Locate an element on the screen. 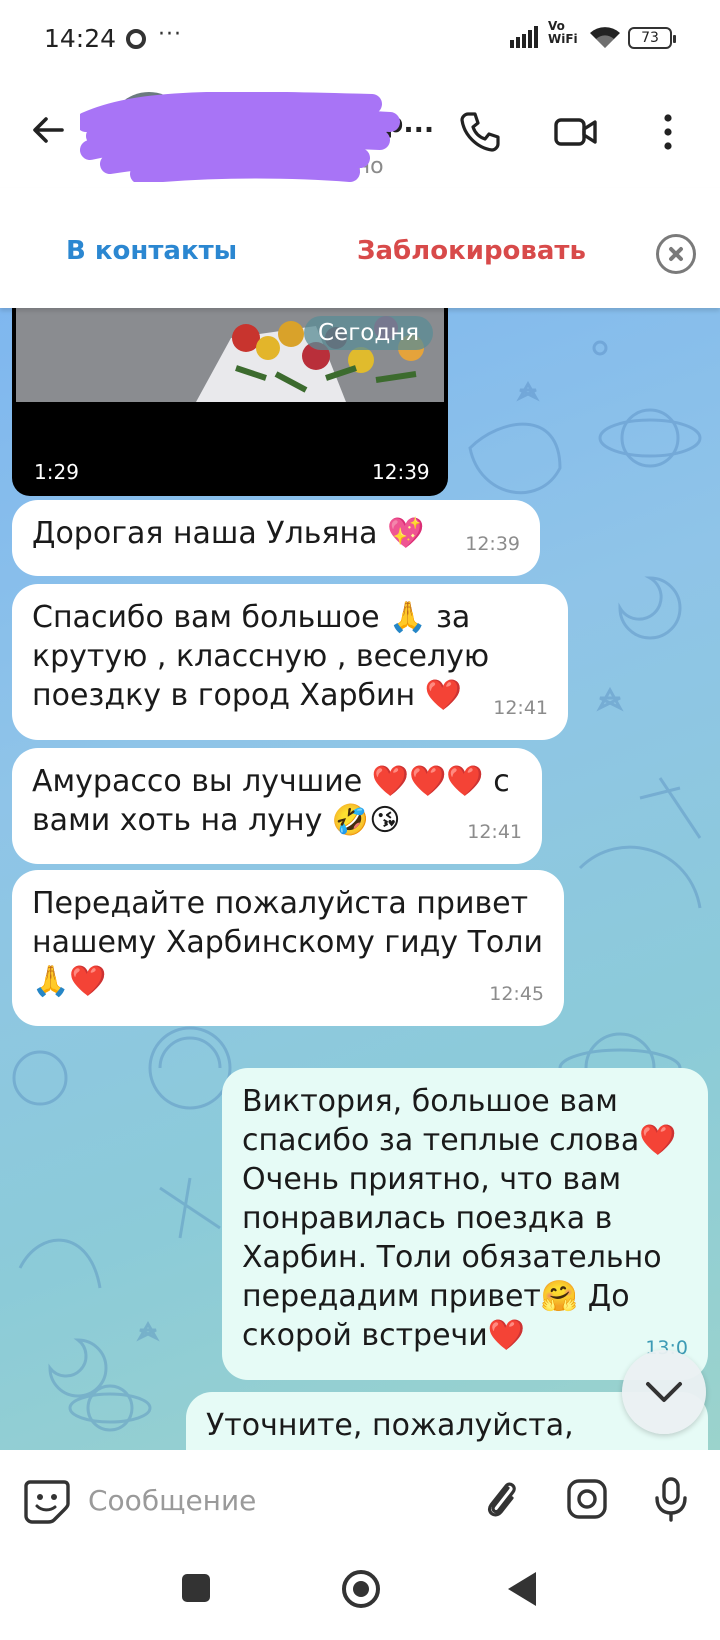 This screenshot has height=1640, width=720. video-duration: 1:29 is located at coordinates (56, 472).